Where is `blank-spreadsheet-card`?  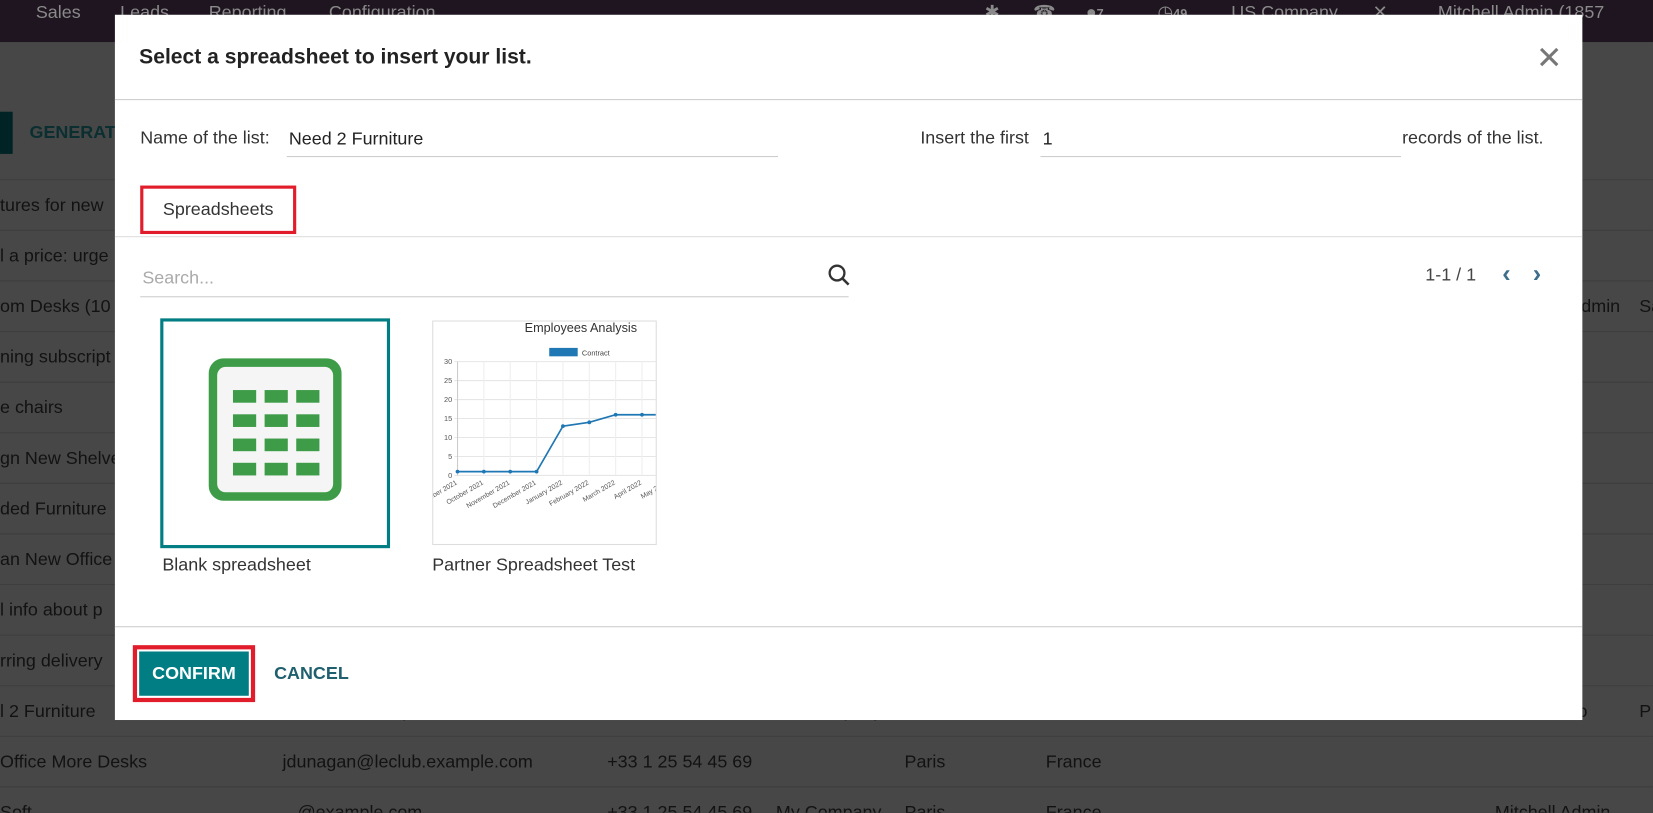 blank-spreadsheet-card is located at coordinates (275, 433).